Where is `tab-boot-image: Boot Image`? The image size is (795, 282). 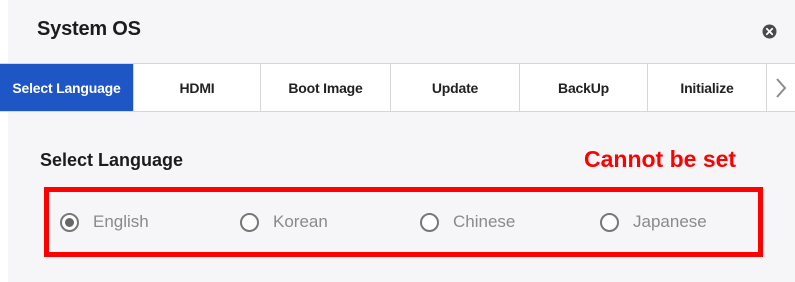 tab-boot-image: Boot Image is located at coordinates (326, 87).